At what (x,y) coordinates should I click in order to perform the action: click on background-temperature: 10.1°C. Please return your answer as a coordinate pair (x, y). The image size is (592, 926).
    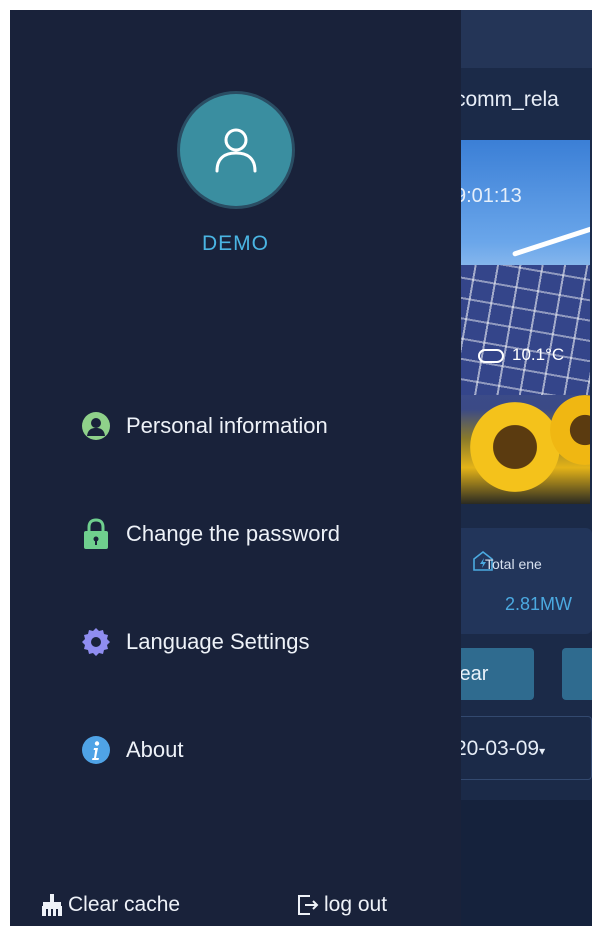
    Looking at the image, I should click on (521, 355).